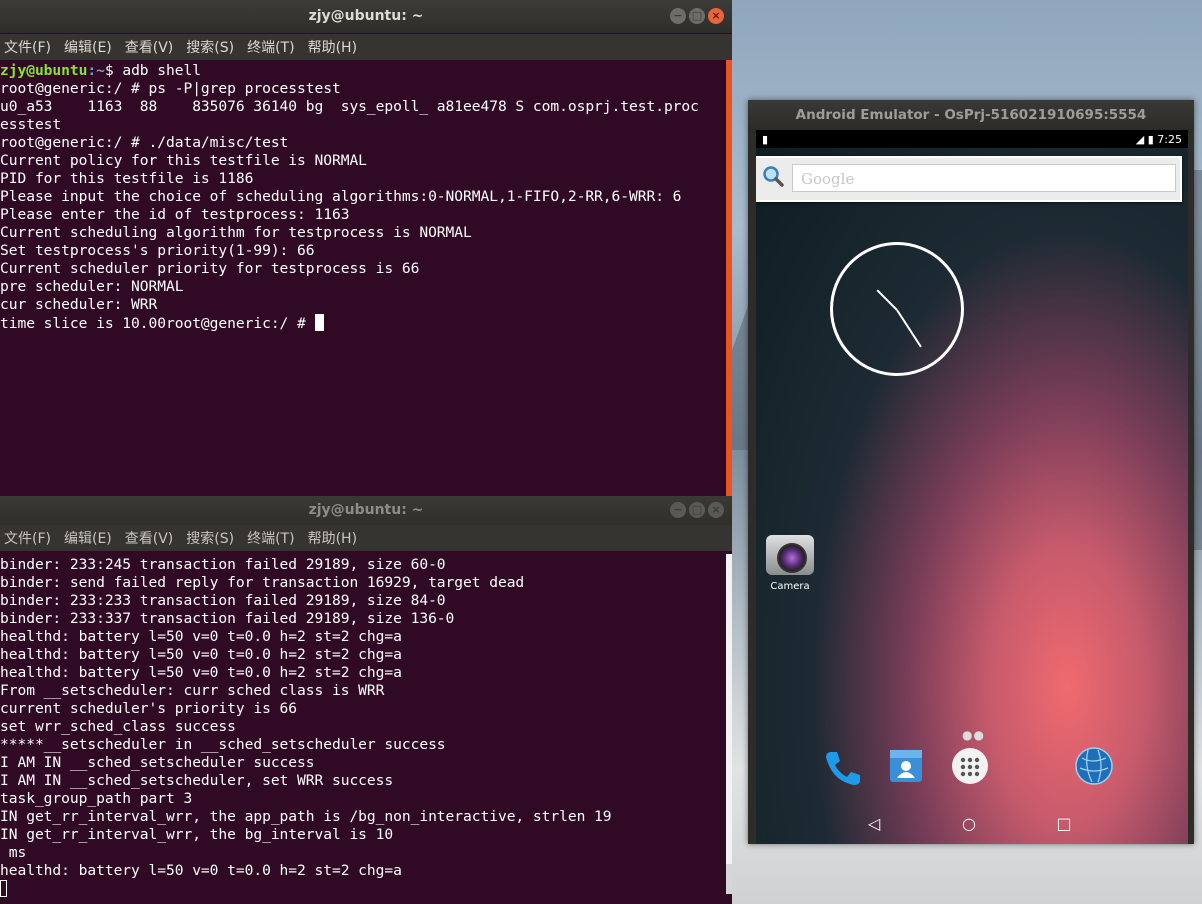 The image size is (1202, 904). What do you see at coordinates (773, 176) in the screenshot?
I see `search-icon` at bounding box center [773, 176].